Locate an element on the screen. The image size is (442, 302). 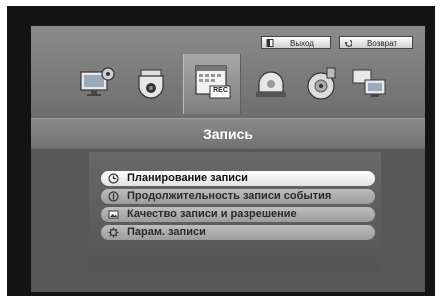
back-button: Возврат is located at coordinates (376, 42).